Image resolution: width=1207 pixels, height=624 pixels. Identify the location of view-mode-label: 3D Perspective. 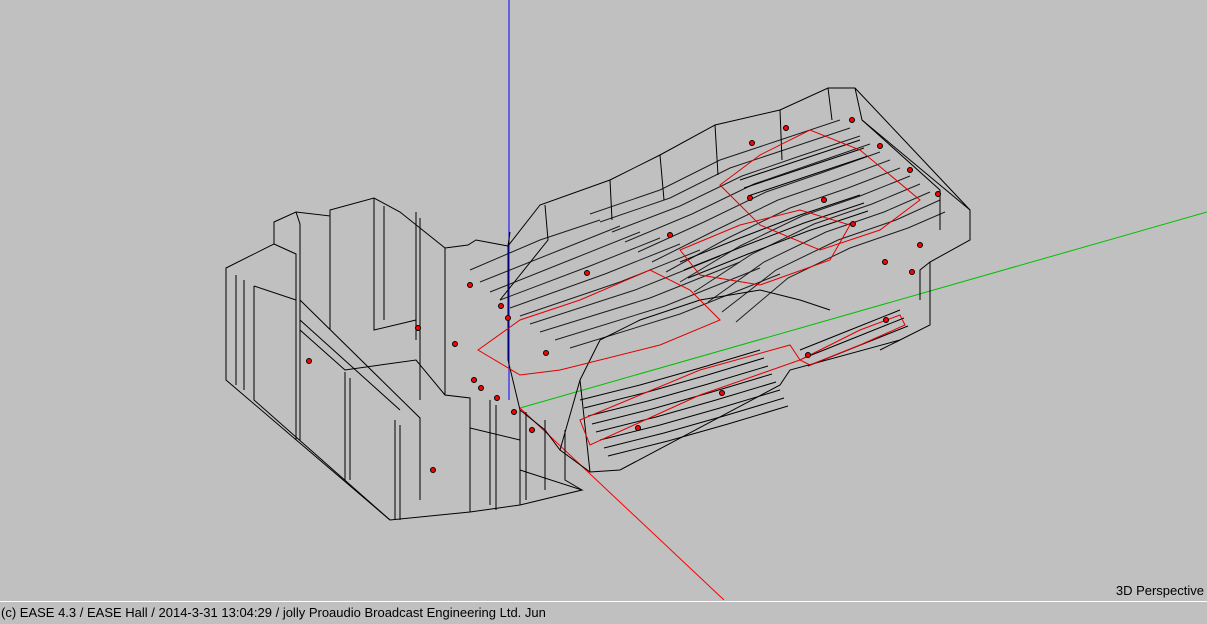
(1159, 590).